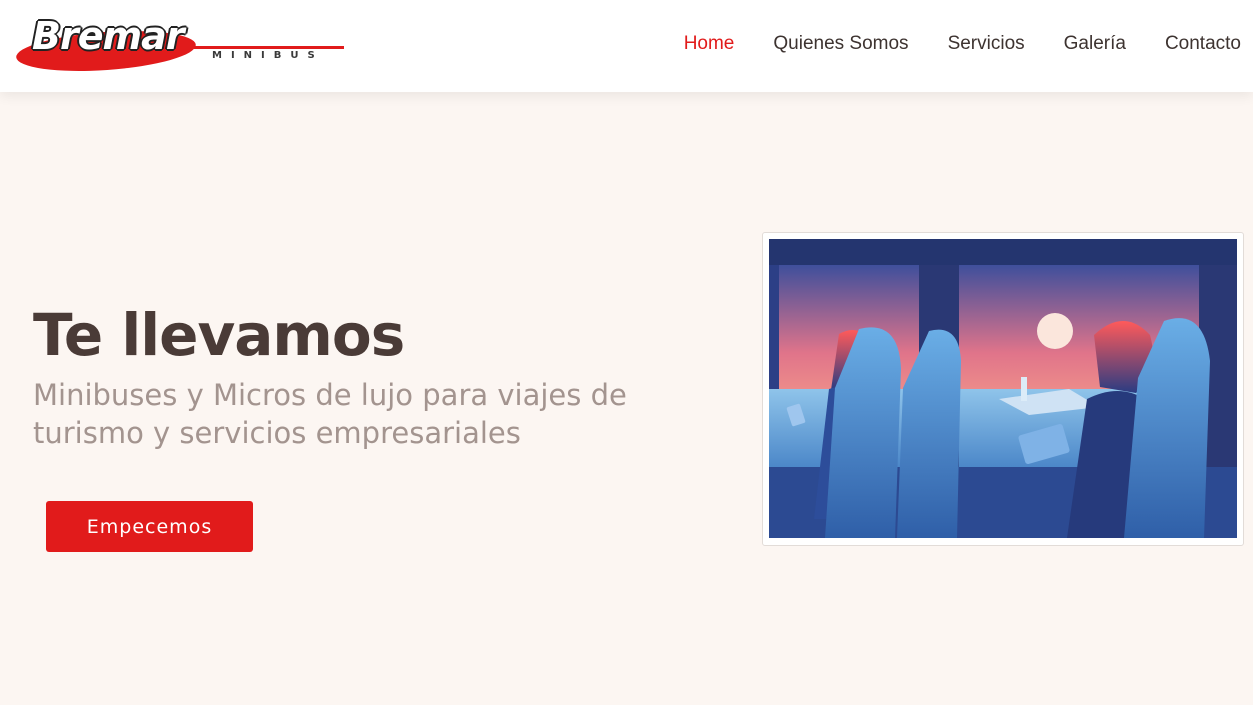 This screenshot has width=1253, height=705. Describe the element at coordinates (149, 526) in the screenshot. I see `empecemos-button: Empecemos` at that location.